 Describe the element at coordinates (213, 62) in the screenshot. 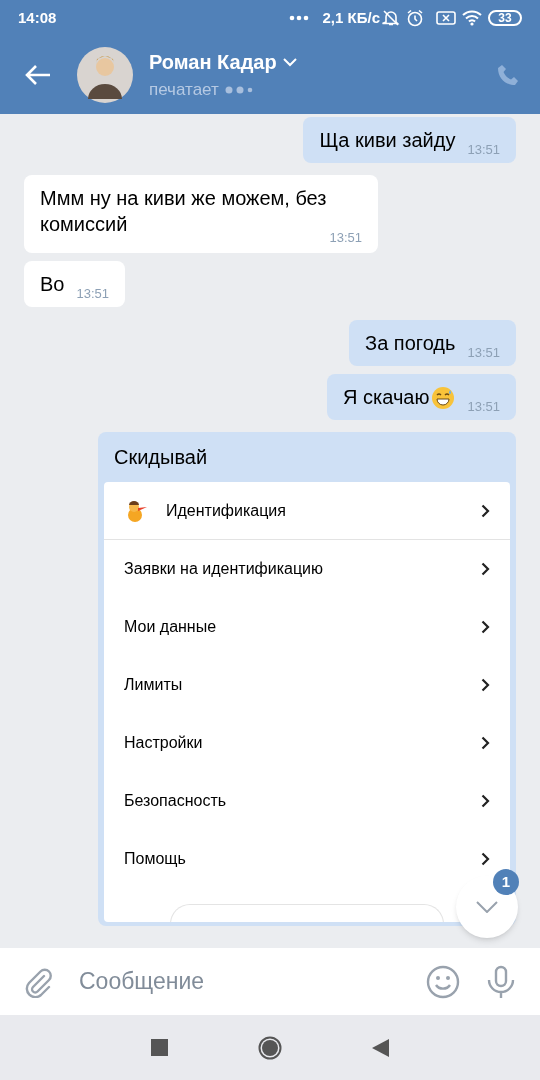

I see `contact-name: Роман Кадар` at that location.